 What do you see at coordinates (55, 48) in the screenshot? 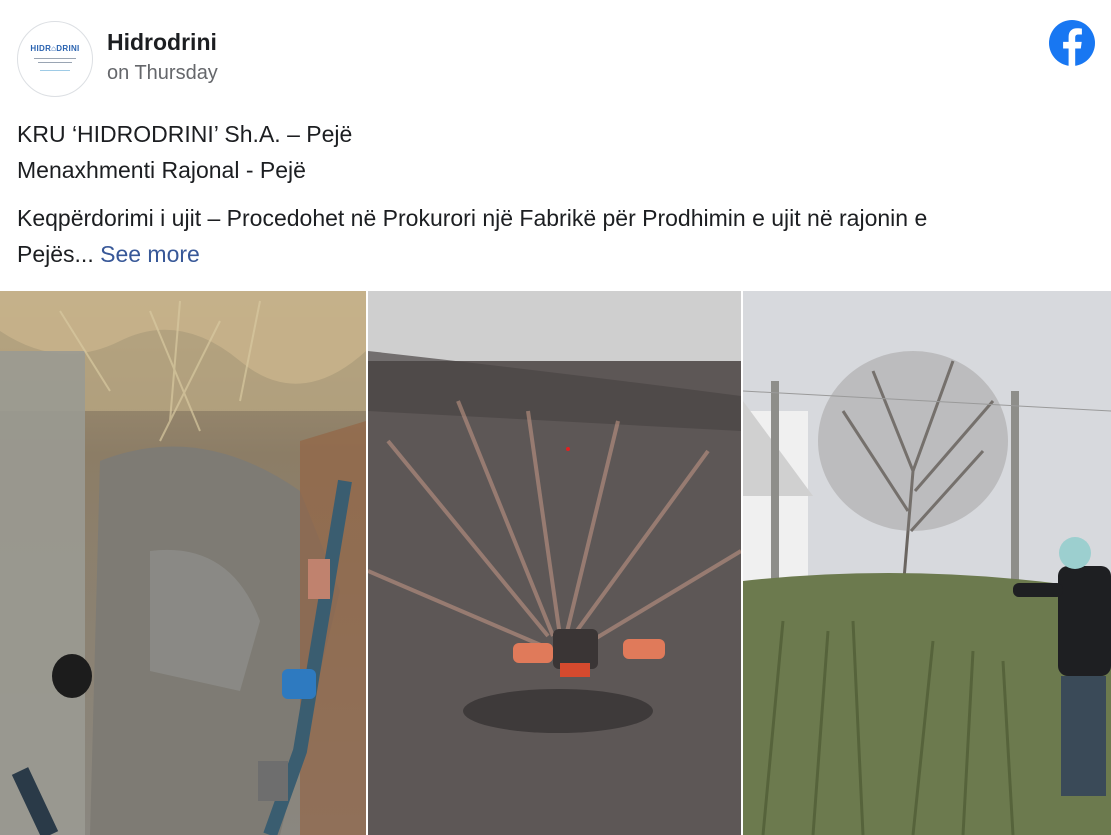
I see `avatar-logo-text: HIDR⌂DRINI` at bounding box center [55, 48].